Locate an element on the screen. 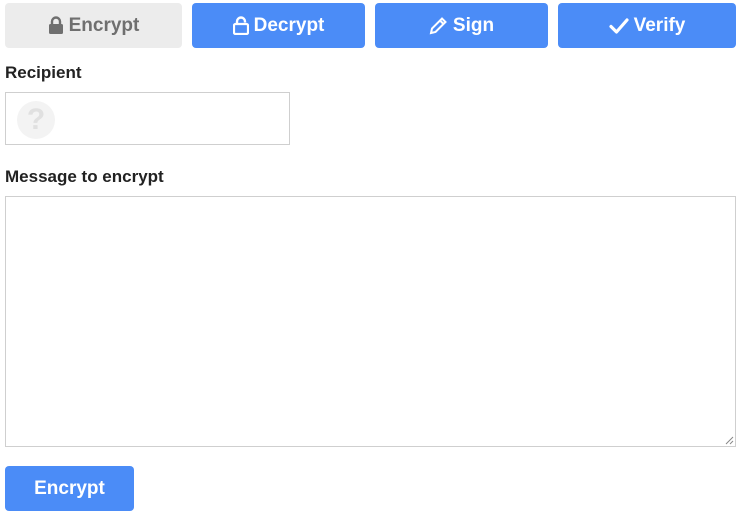  tab-verify-label: Verify is located at coordinates (659, 25).